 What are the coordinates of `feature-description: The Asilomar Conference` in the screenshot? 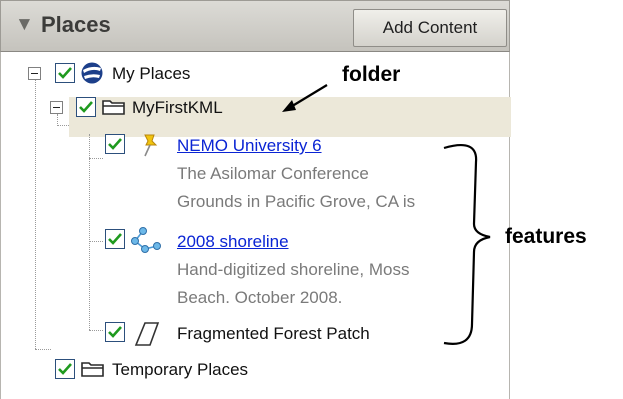 It's located at (273, 173).